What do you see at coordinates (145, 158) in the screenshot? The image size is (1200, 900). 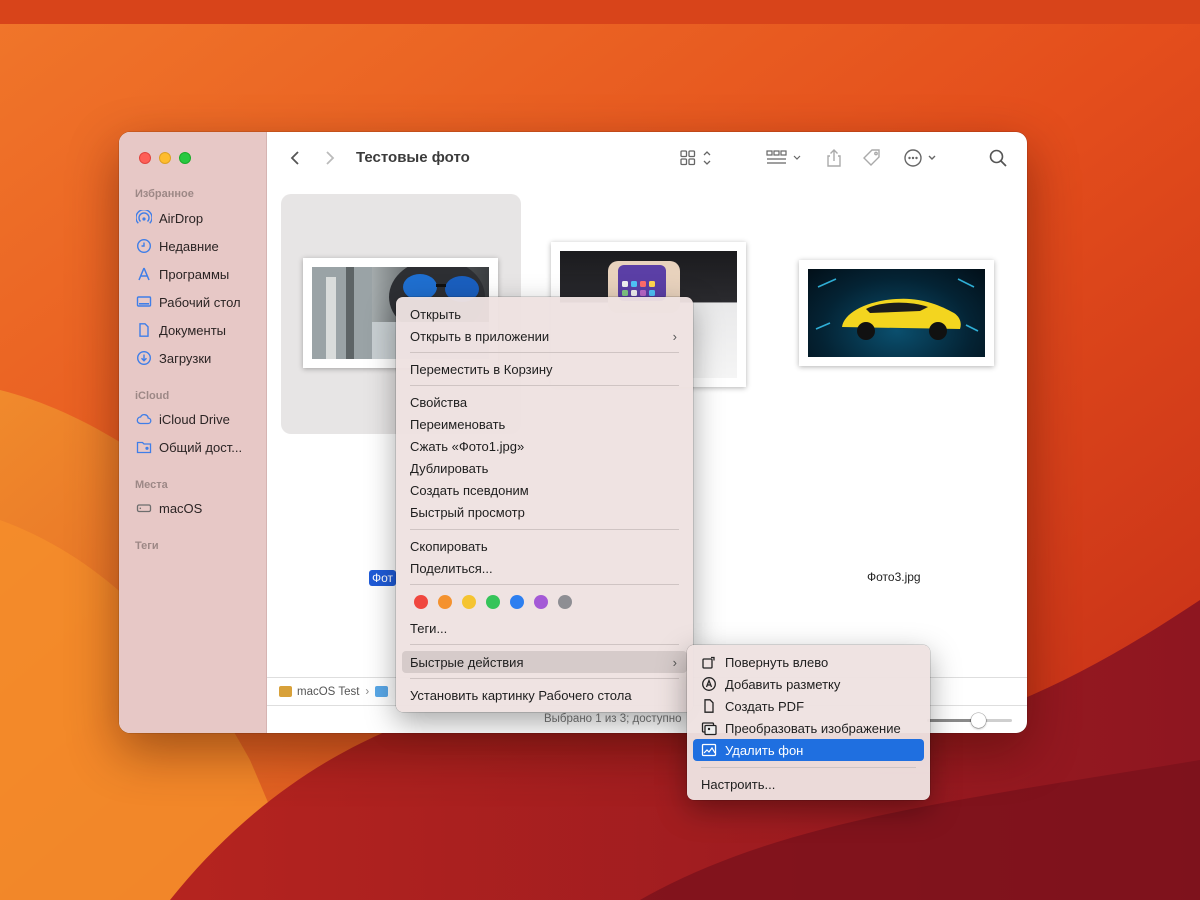 I see `close-button` at bounding box center [145, 158].